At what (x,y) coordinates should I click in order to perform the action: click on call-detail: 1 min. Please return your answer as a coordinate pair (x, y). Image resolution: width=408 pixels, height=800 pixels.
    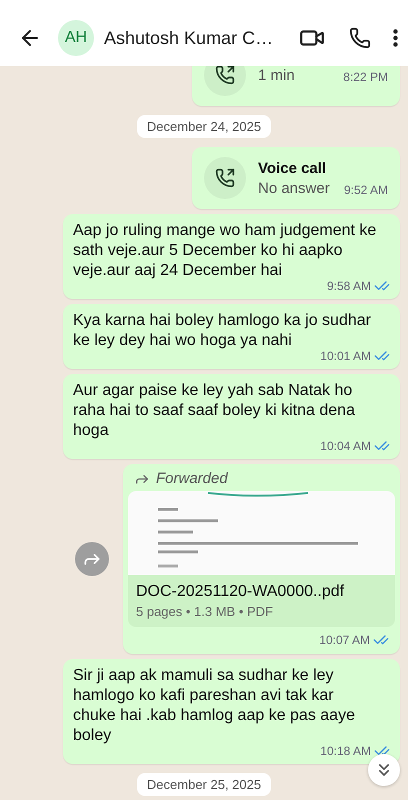
    Looking at the image, I should click on (276, 75).